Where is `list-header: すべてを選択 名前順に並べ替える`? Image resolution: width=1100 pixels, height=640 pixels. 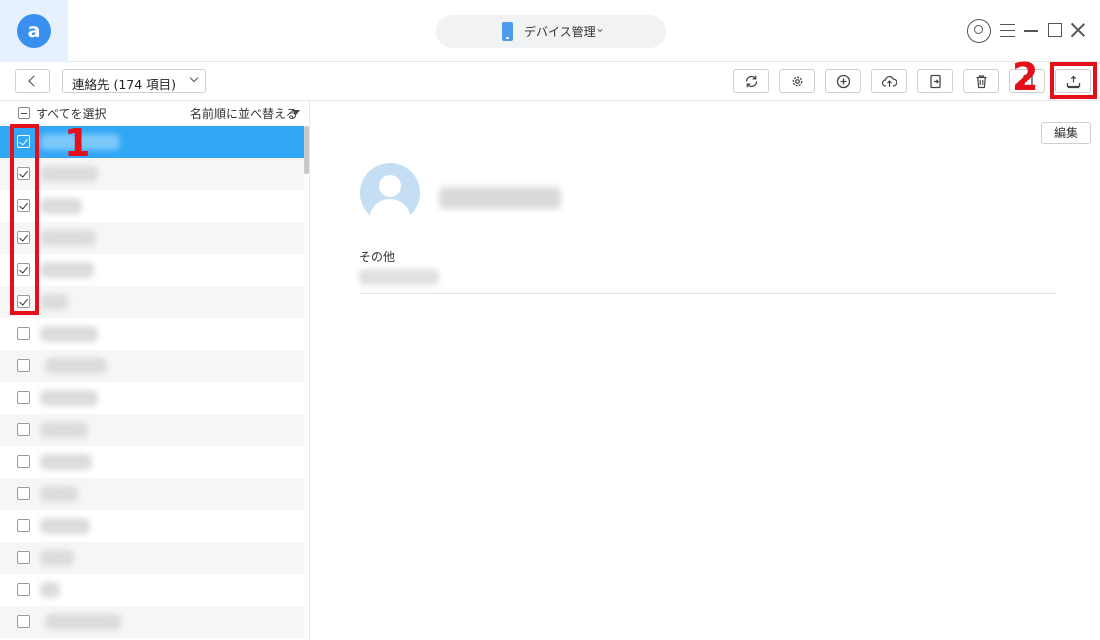
list-header: すべてを選択 名前順に並べ替える is located at coordinates (155, 113).